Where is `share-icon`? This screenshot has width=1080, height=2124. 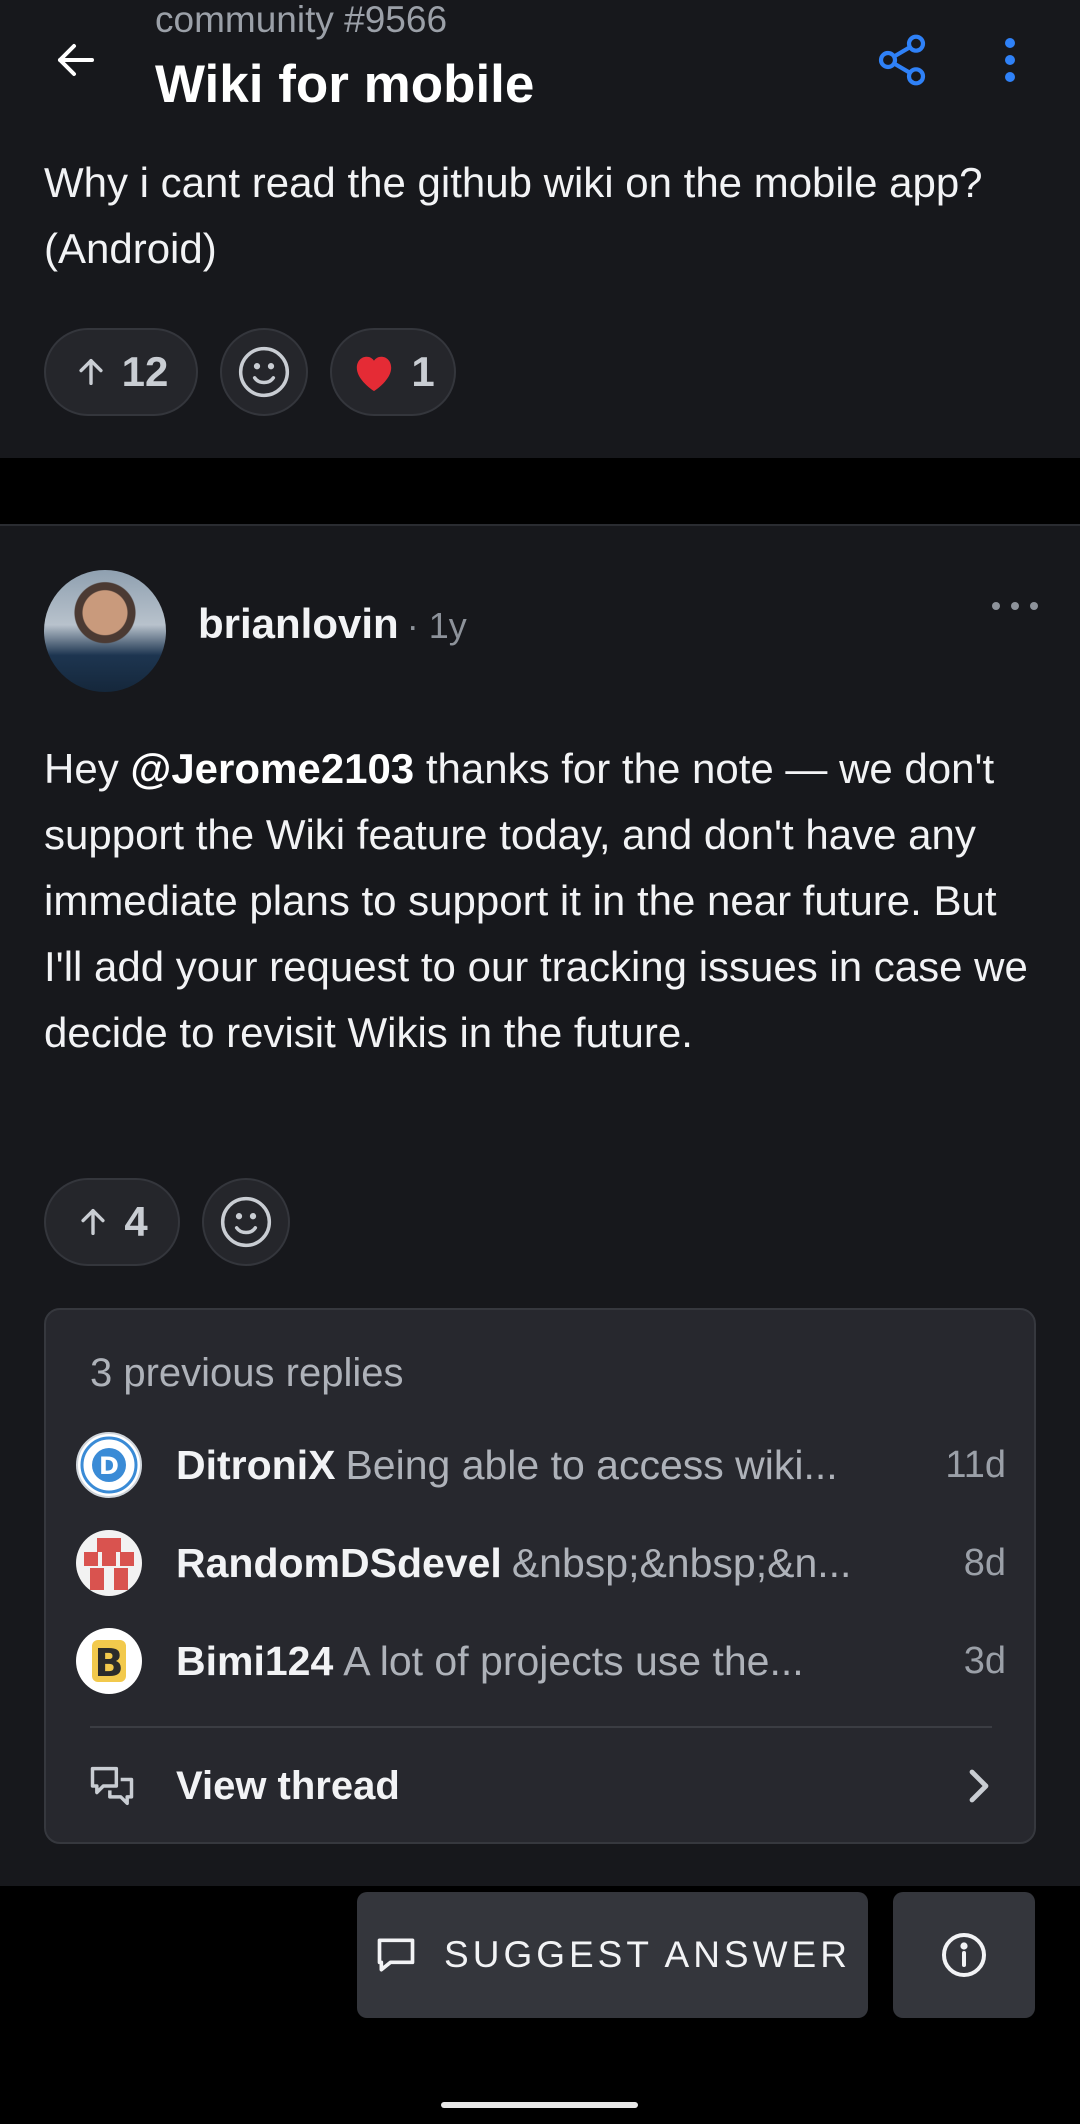 share-icon is located at coordinates (902, 60).